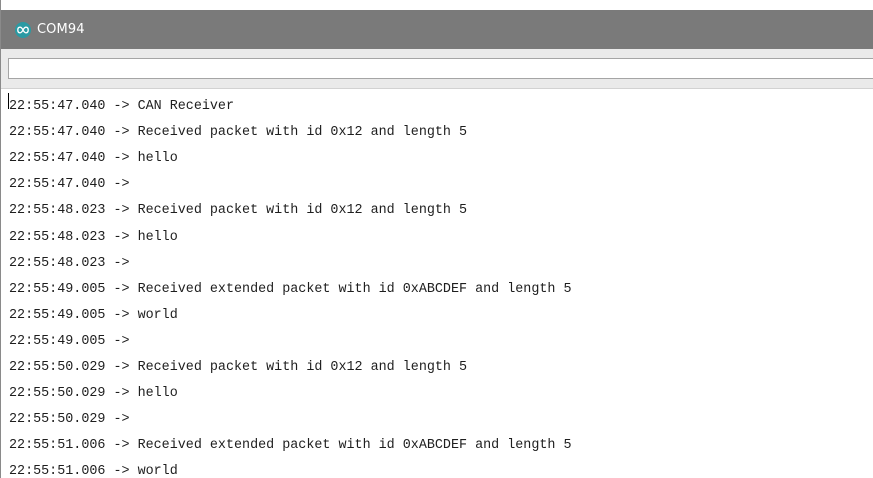  Describe the element at coordinates (93, 237) in the screenshot. I see `serial-log-line: 22:55:48.023 -> hello` at that location.